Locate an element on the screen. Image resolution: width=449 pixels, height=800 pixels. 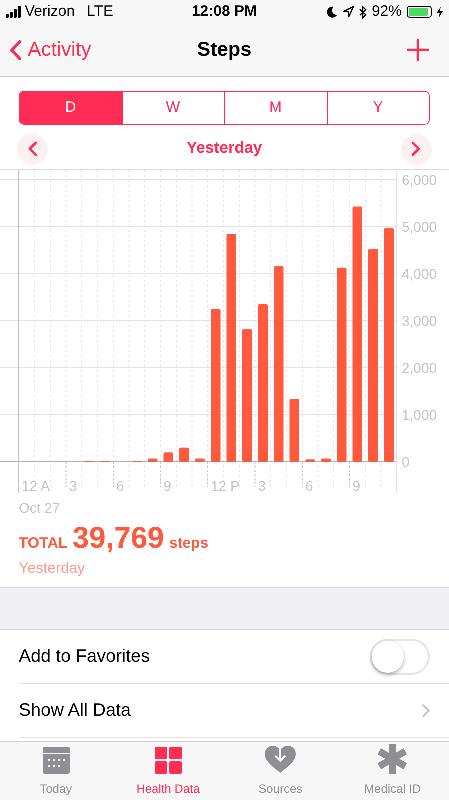
total-value: 39,769 is located at coordinates (118, 539).